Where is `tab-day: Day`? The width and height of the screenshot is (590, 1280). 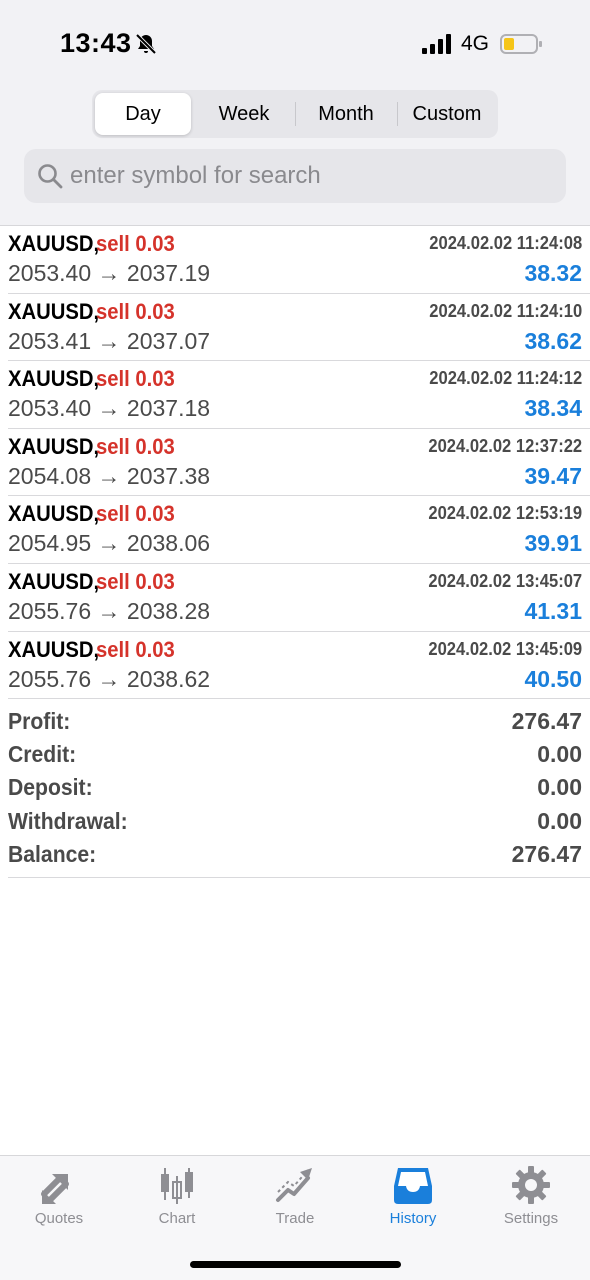 tab-day: Day is located at coordinates (143, 114).